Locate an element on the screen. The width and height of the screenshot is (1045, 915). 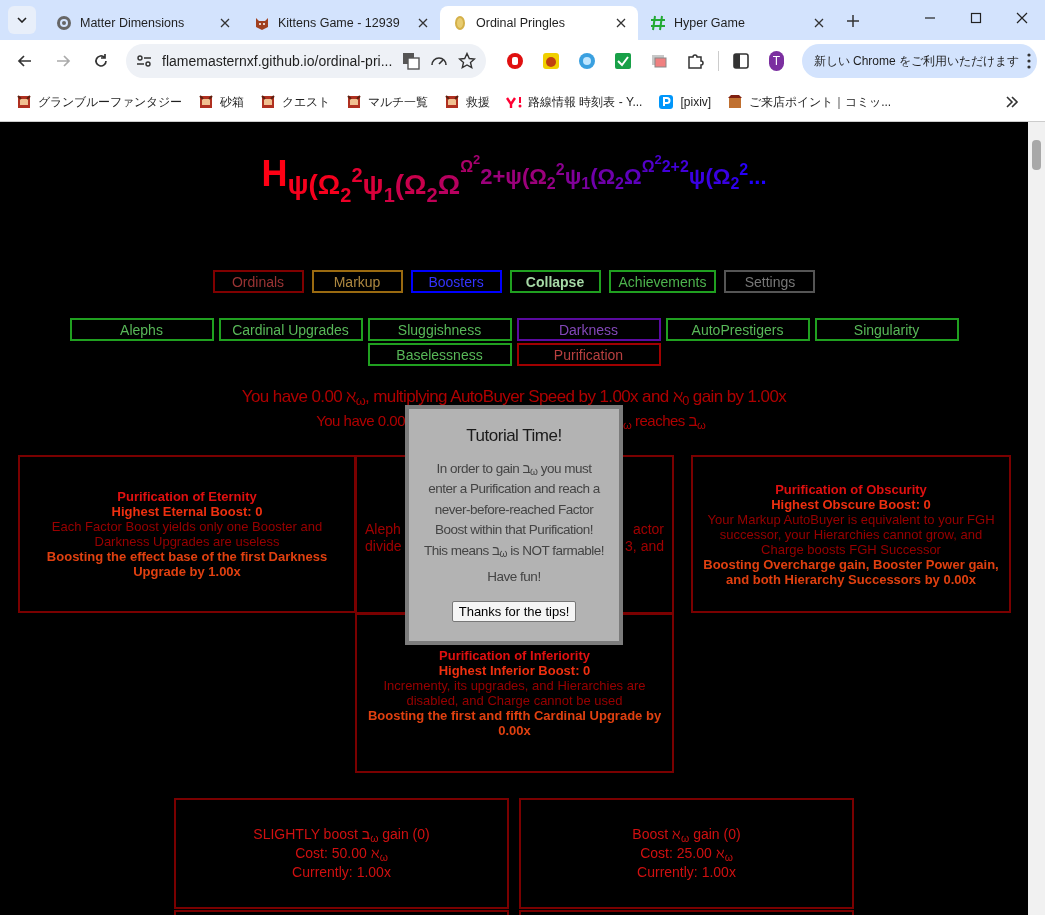
card-title: Purification of Obscurity is located at coordinates (851, 489).